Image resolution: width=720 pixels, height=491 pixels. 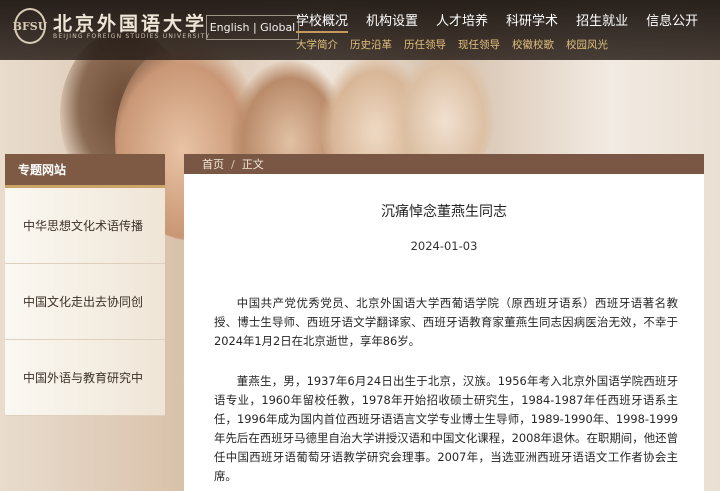 I want to click on sidebar: 专题网站 中华思想文化术语传播 中国文化走出去协同创 中国外语与教育研究中, so click(x=85, y=285).